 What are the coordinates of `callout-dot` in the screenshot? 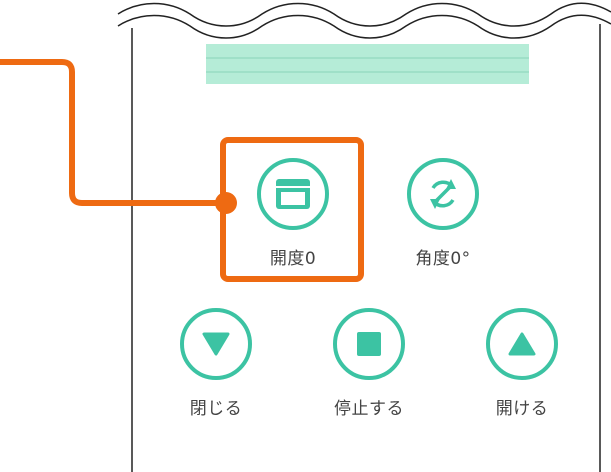 It's located at (226, 203).